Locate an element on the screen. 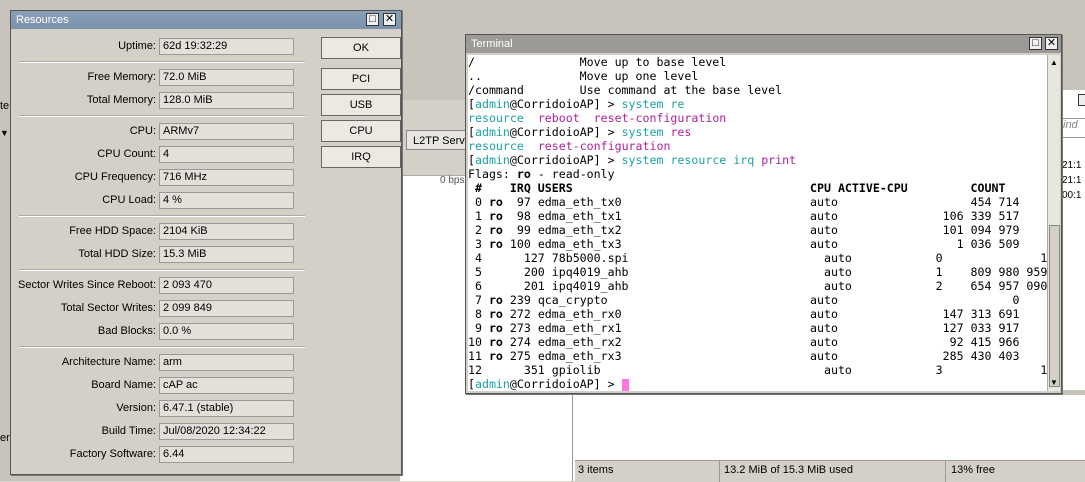 Image resolution: width=1085 pixels, height=482 pixels. terminal-text: print is located at coordinates (779, 160).